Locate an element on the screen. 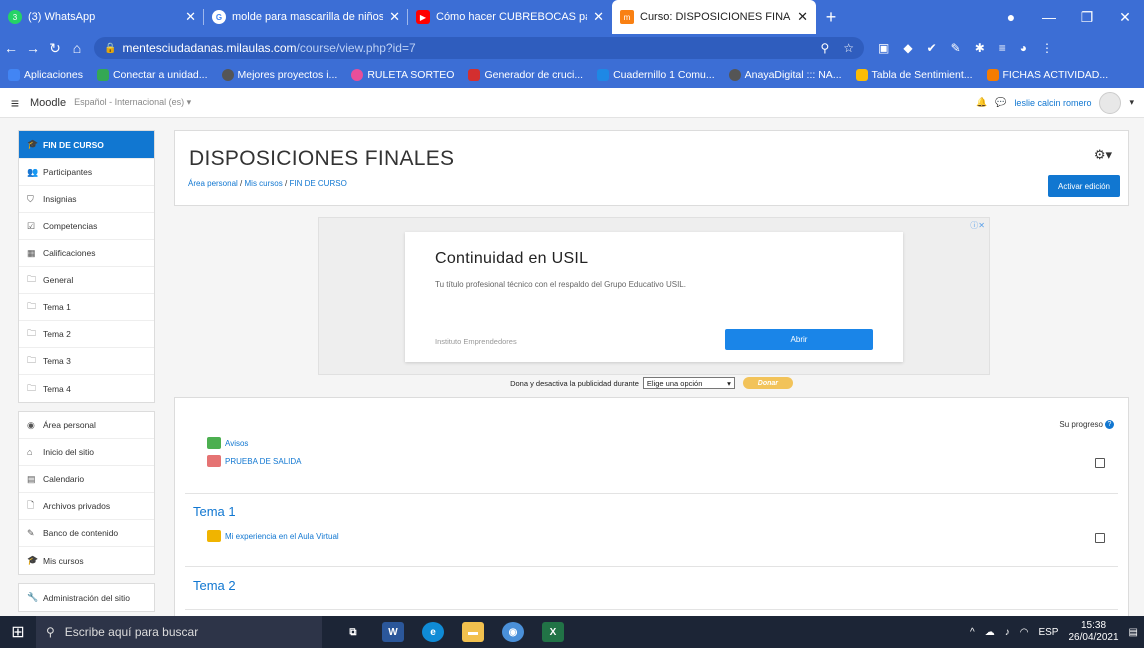 This screenshot has width=1144, height=648. lang-indicator: ESP is located at coordinates (1048, 632).